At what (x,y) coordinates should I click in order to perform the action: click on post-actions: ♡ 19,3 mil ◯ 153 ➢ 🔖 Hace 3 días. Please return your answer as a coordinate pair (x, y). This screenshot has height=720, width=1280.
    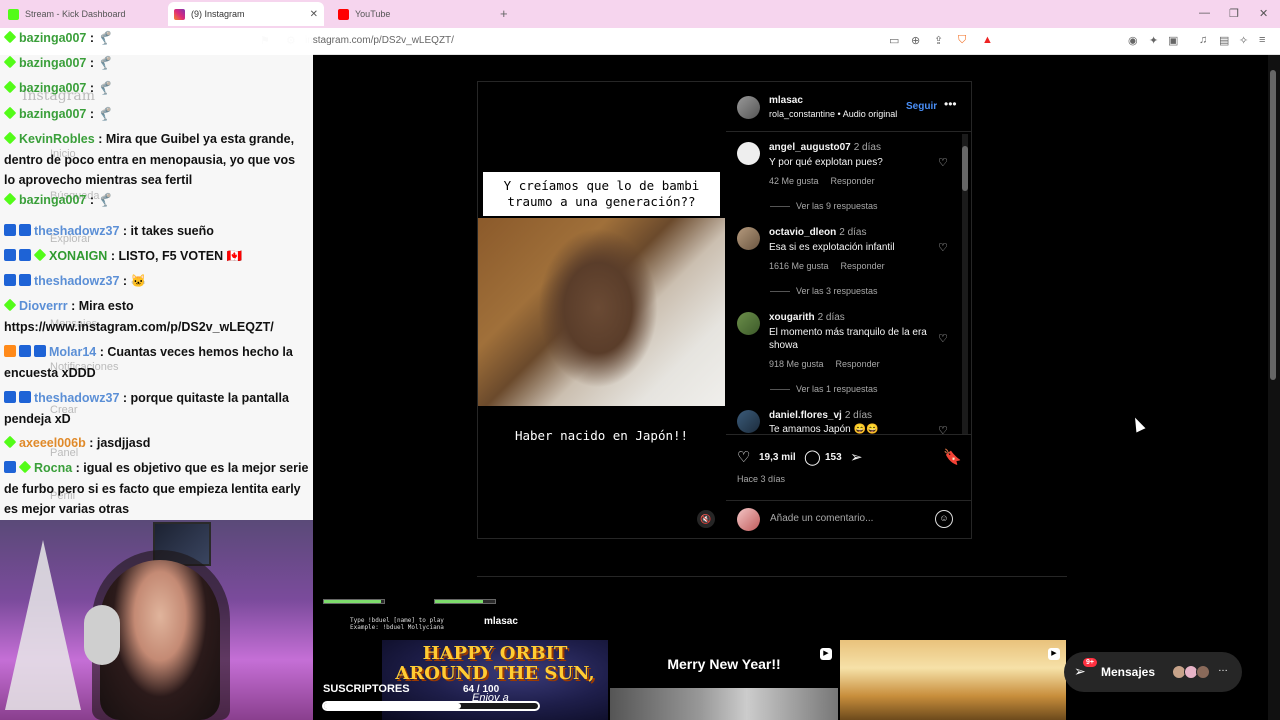
    Looking at the image, I should click on (848, 467).